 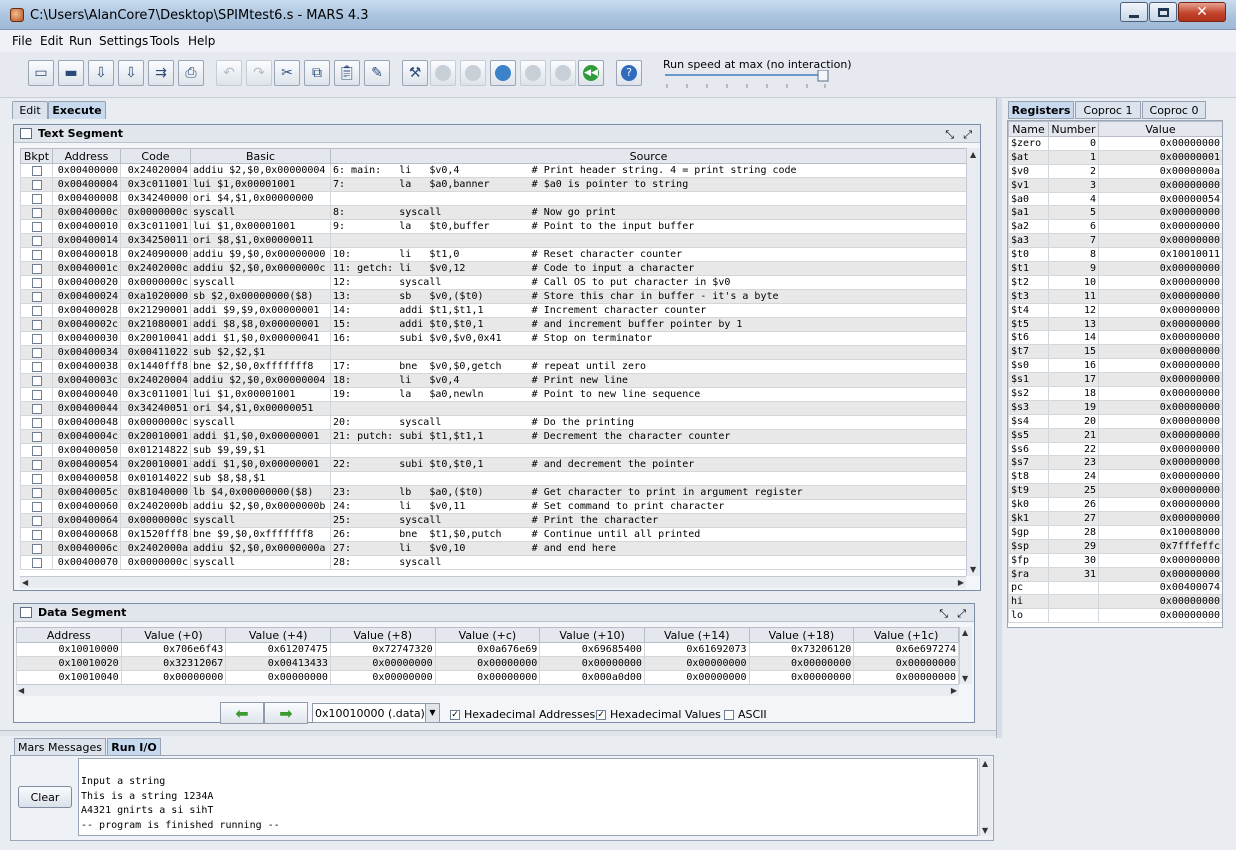 I want to click on register-value-cell: 0x10010011, so click(x=1160, y=255).